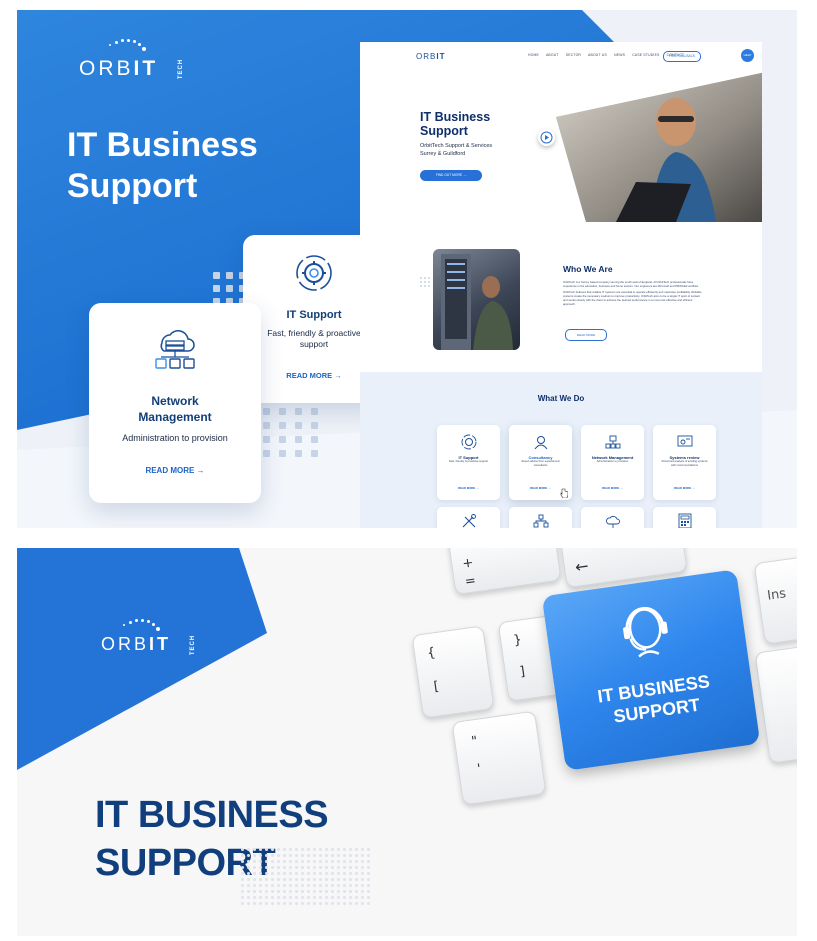  I want to click on keyboard-key: " ', so click(499, 758).